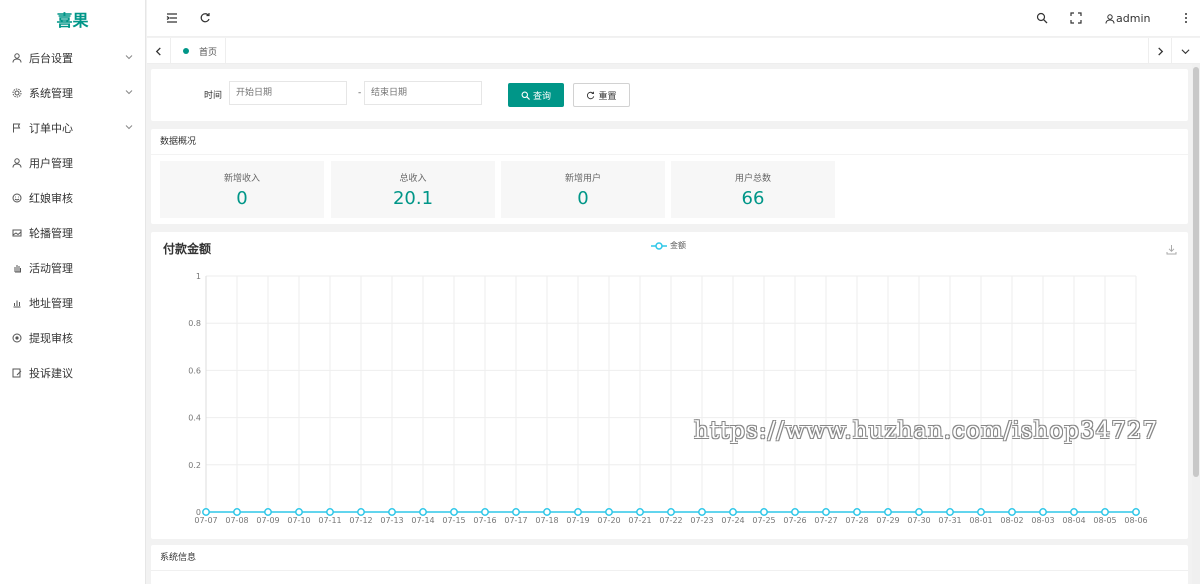  Describe the element at coordinates (242, 198) in the screenshot. I see `stat-value: 0` at that location.